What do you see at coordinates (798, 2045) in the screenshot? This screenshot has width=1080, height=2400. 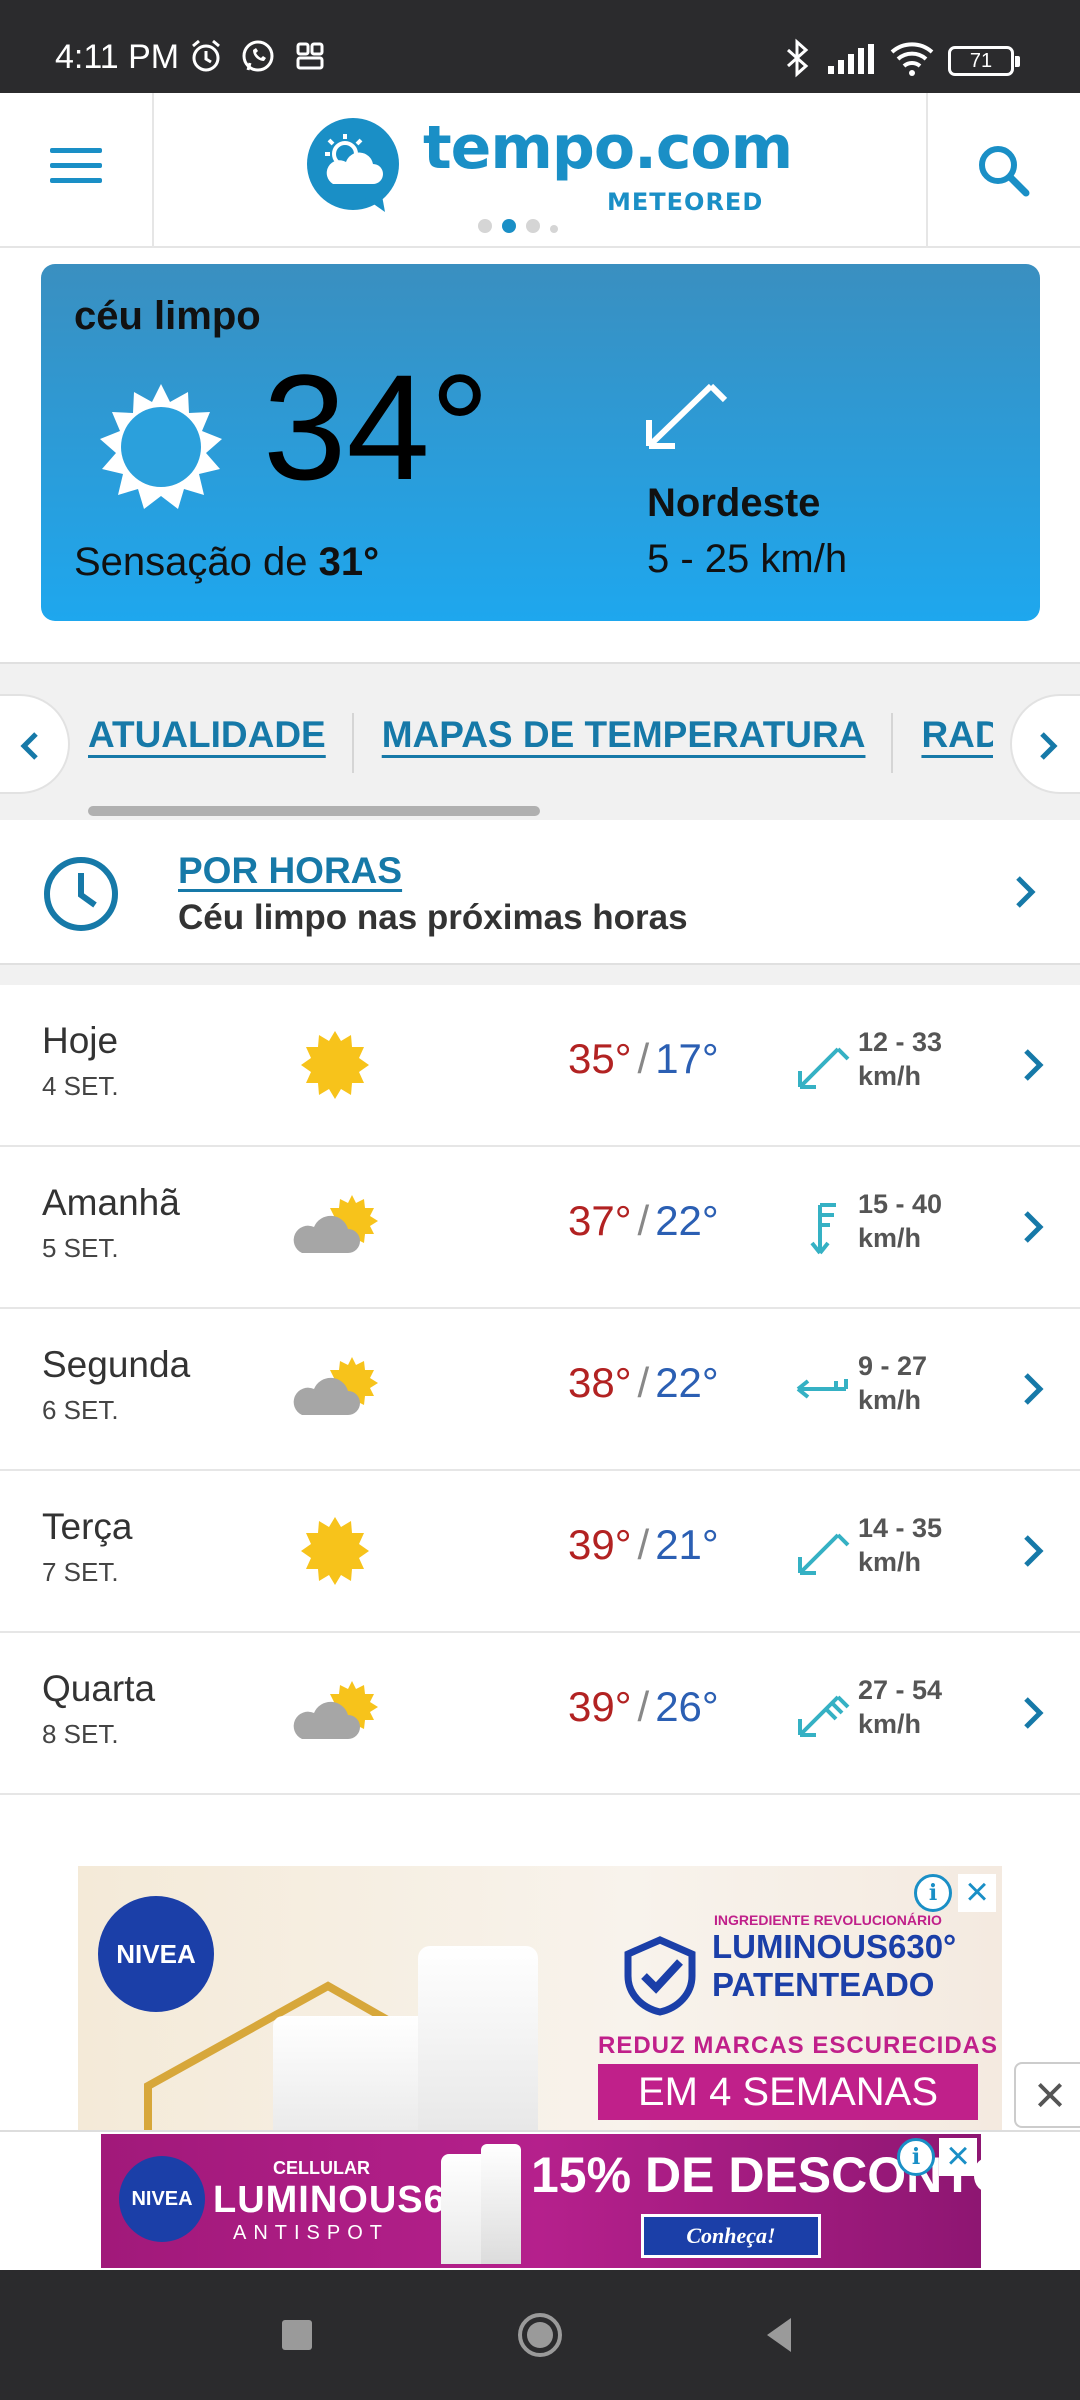 I see `ad-claim: REDUZ MARCAS ESCURECIDAS` at bounding box center [798, 2045].